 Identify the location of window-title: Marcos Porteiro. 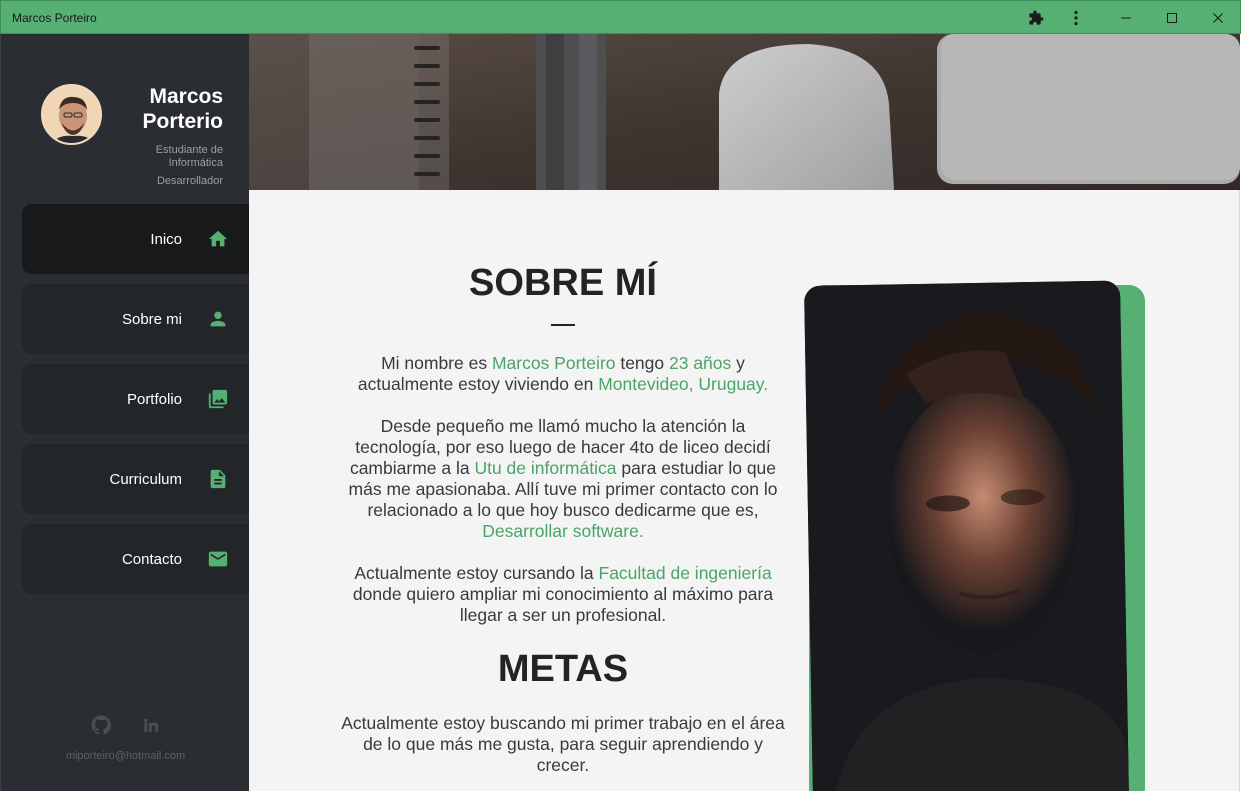
(54, 18).